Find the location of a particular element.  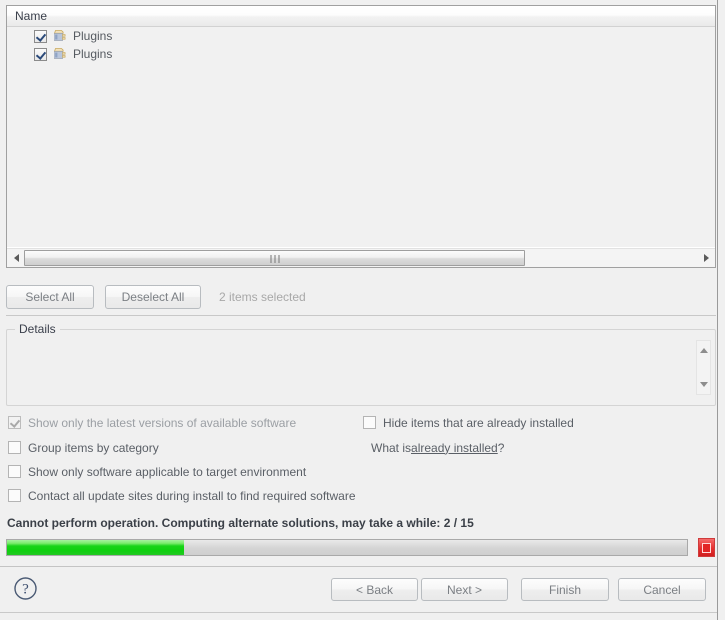

select-all-button: Select All is located at coordinates (50, 297).